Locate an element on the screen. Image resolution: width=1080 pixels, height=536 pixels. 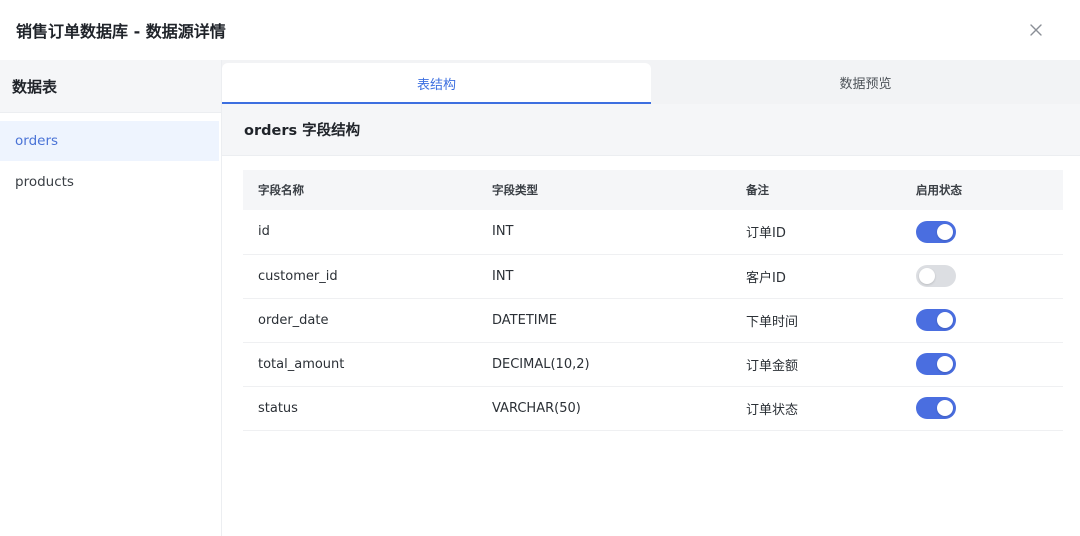
table-row: customer_id INT 客户ID is located at coordinates (653, 276).